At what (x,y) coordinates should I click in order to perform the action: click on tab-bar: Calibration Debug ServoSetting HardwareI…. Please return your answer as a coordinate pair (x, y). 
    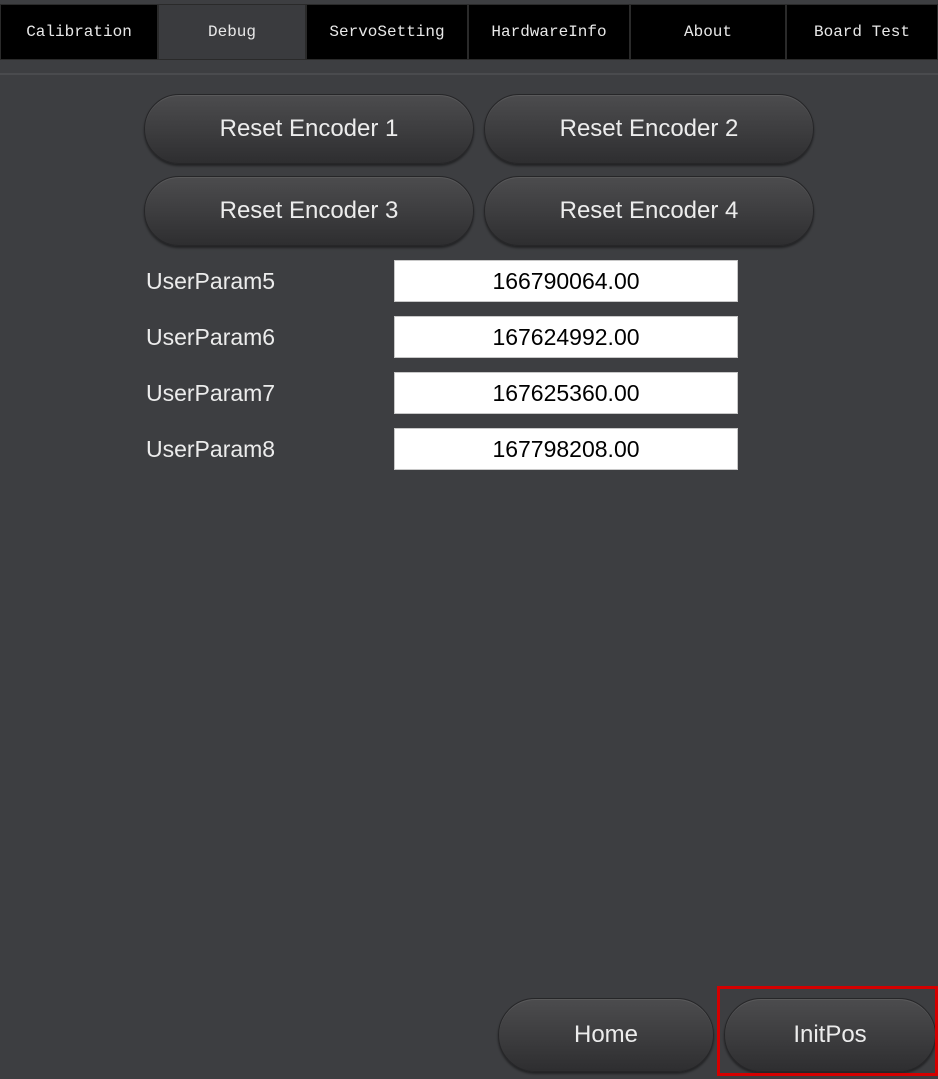
    Looking at the image, I should click on (469, 34).